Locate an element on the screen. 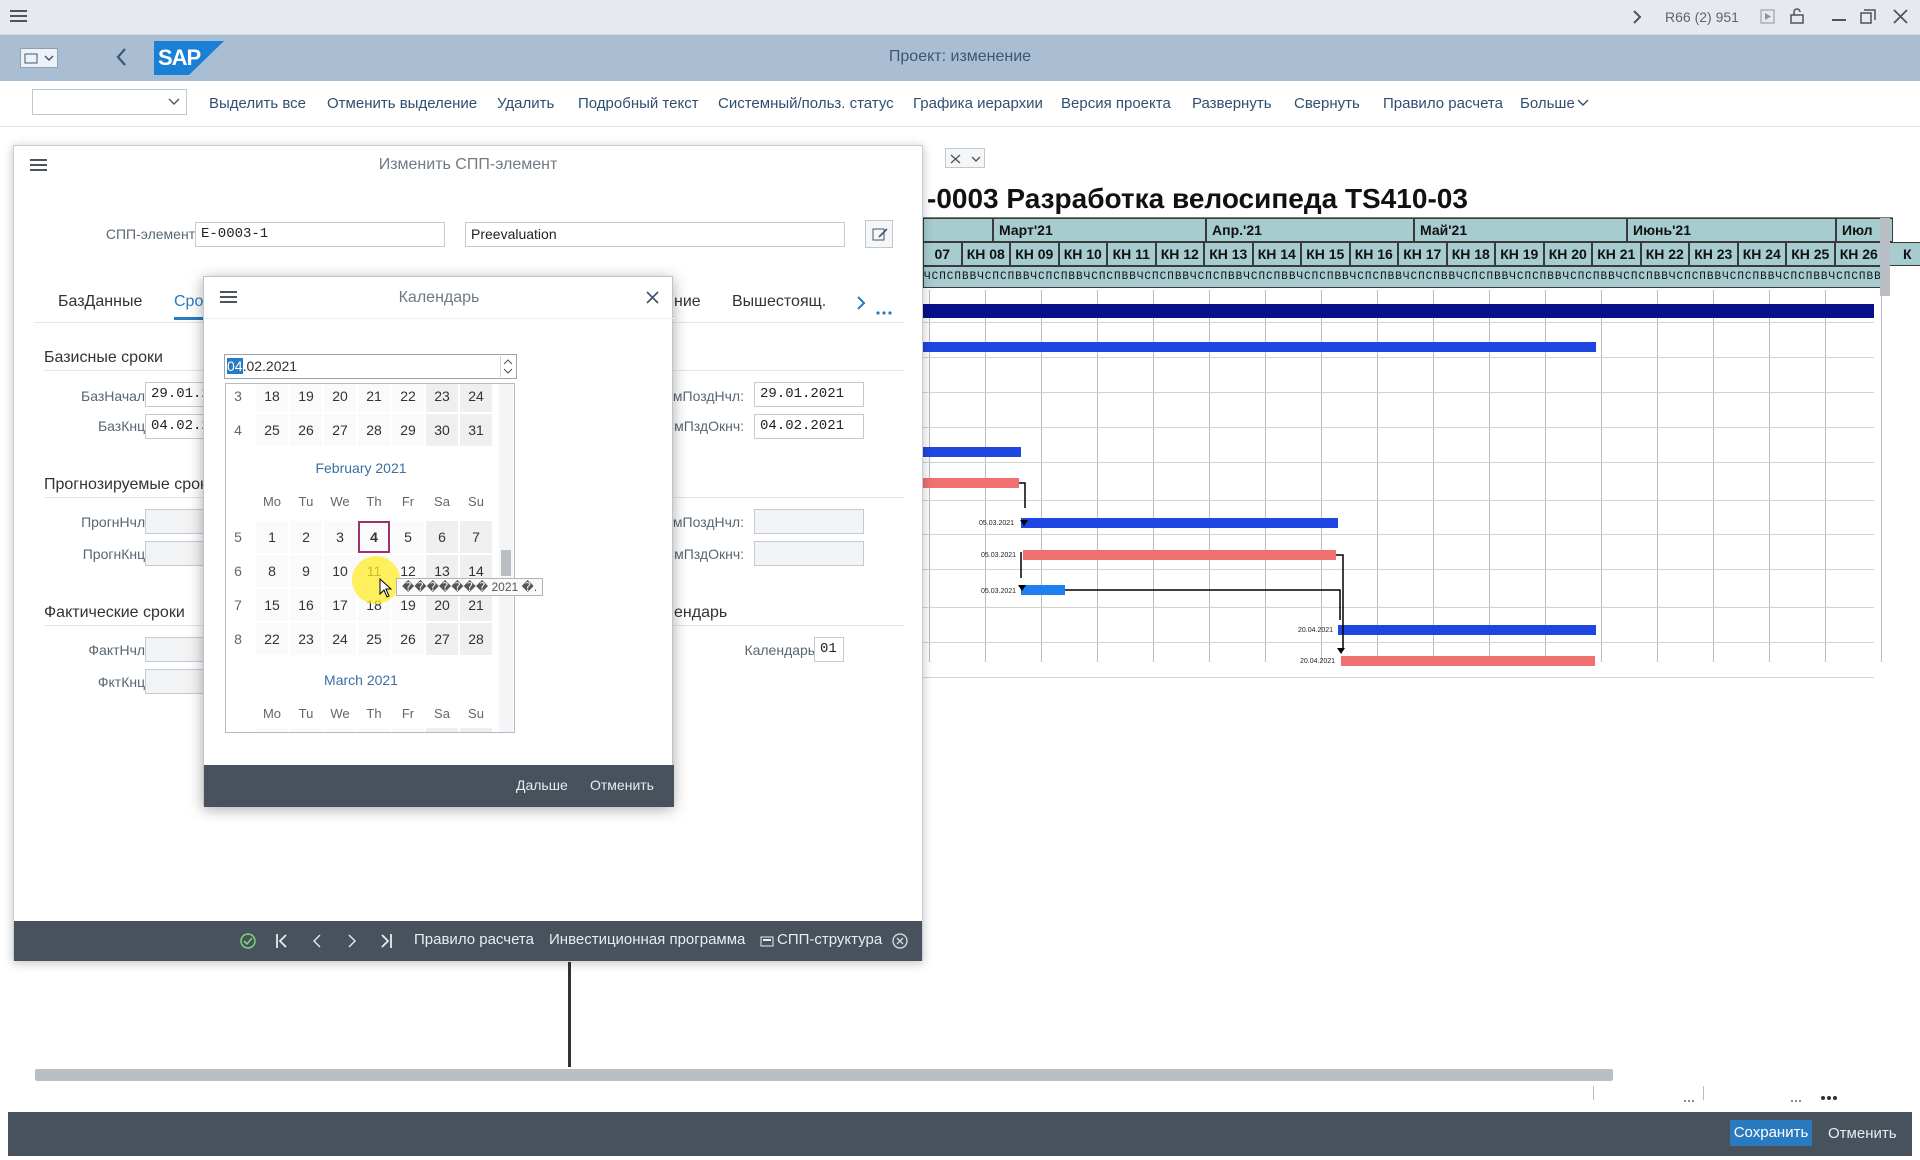 The image size is (1920, 1160). deselect-button: Отменить выделение is located at coordinates (402, 103).